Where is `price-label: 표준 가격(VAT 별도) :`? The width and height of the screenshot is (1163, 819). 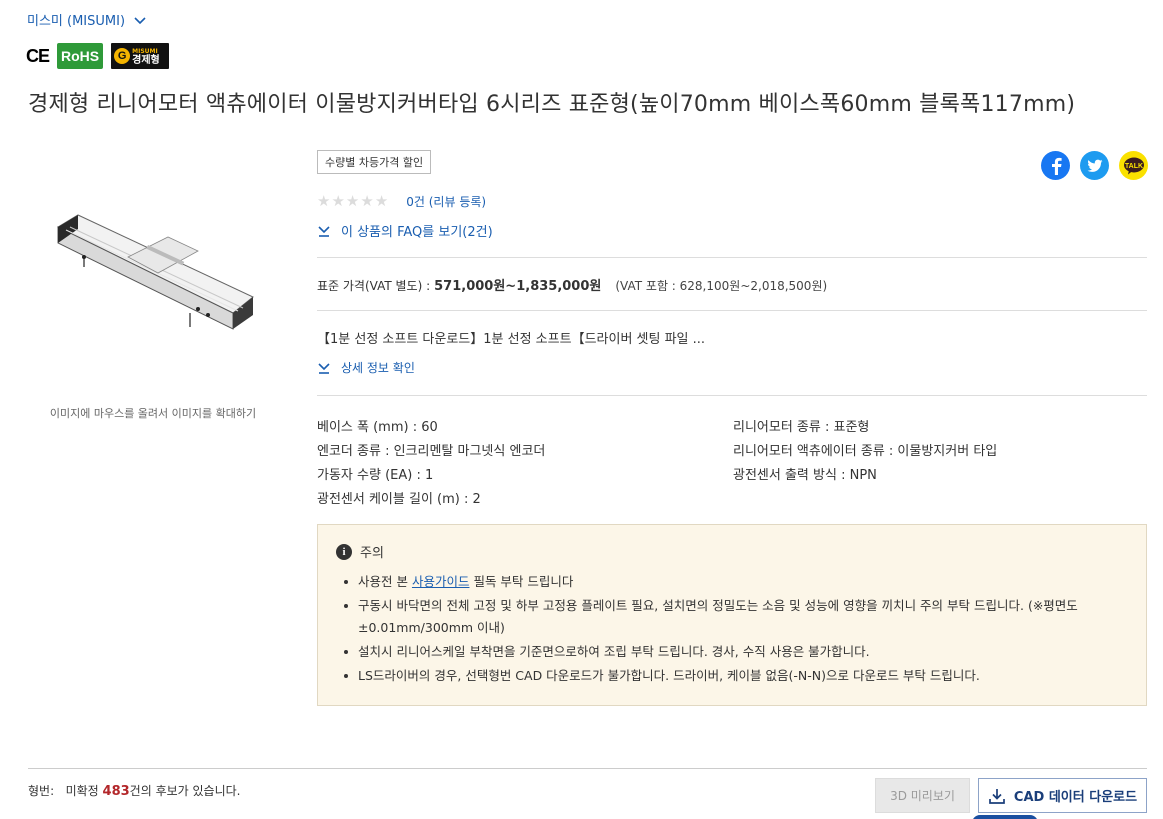 price-label: 표준 가격(VAT 별도) : is located at coordinates (374, 286).